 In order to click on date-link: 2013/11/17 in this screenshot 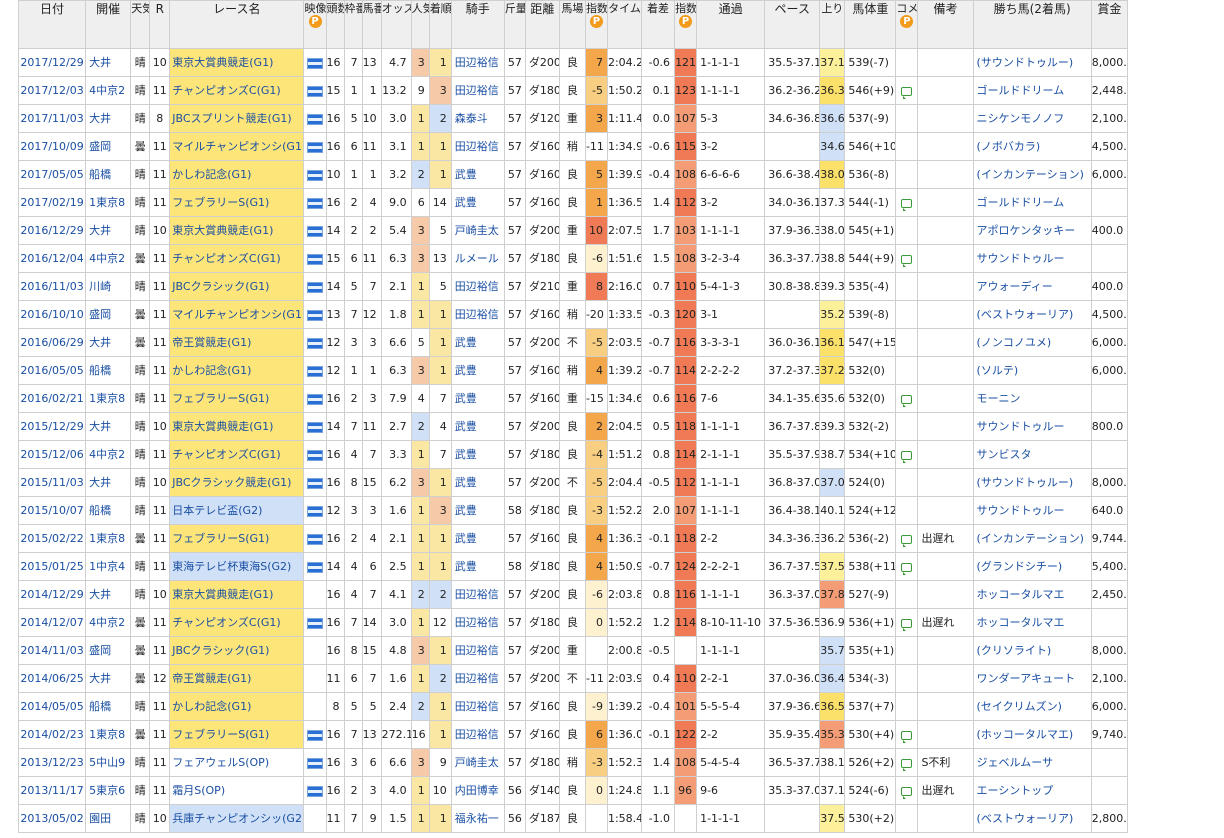, I will do `click(52, 790)`.